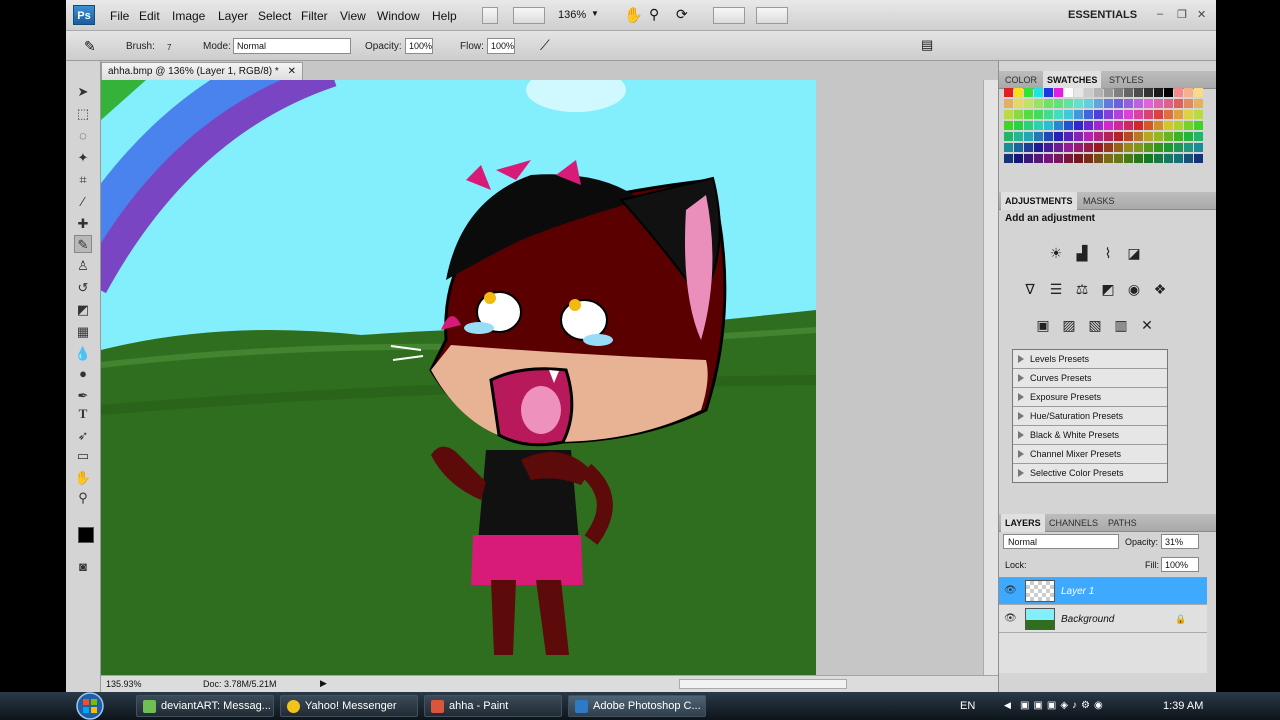 This screenshot has height=720, width=1280. What do you see at coordinates (83, 114) in the screenshot?
I see `marquee-tool-icon: ⬚` at bounding box center [83, 114].